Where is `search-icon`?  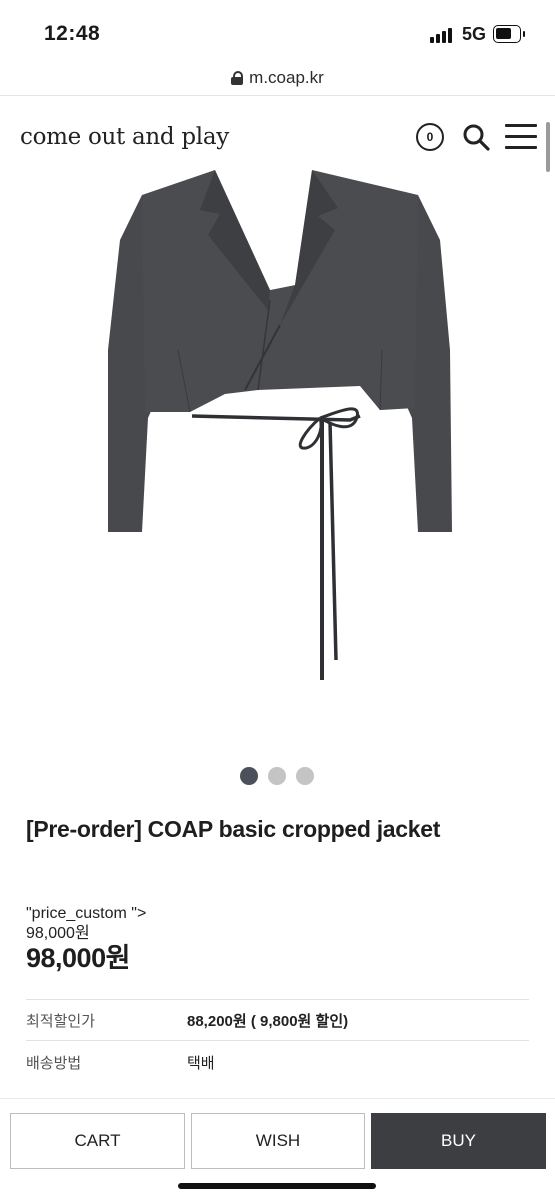 search-icon is located at coordinates (476, 137).